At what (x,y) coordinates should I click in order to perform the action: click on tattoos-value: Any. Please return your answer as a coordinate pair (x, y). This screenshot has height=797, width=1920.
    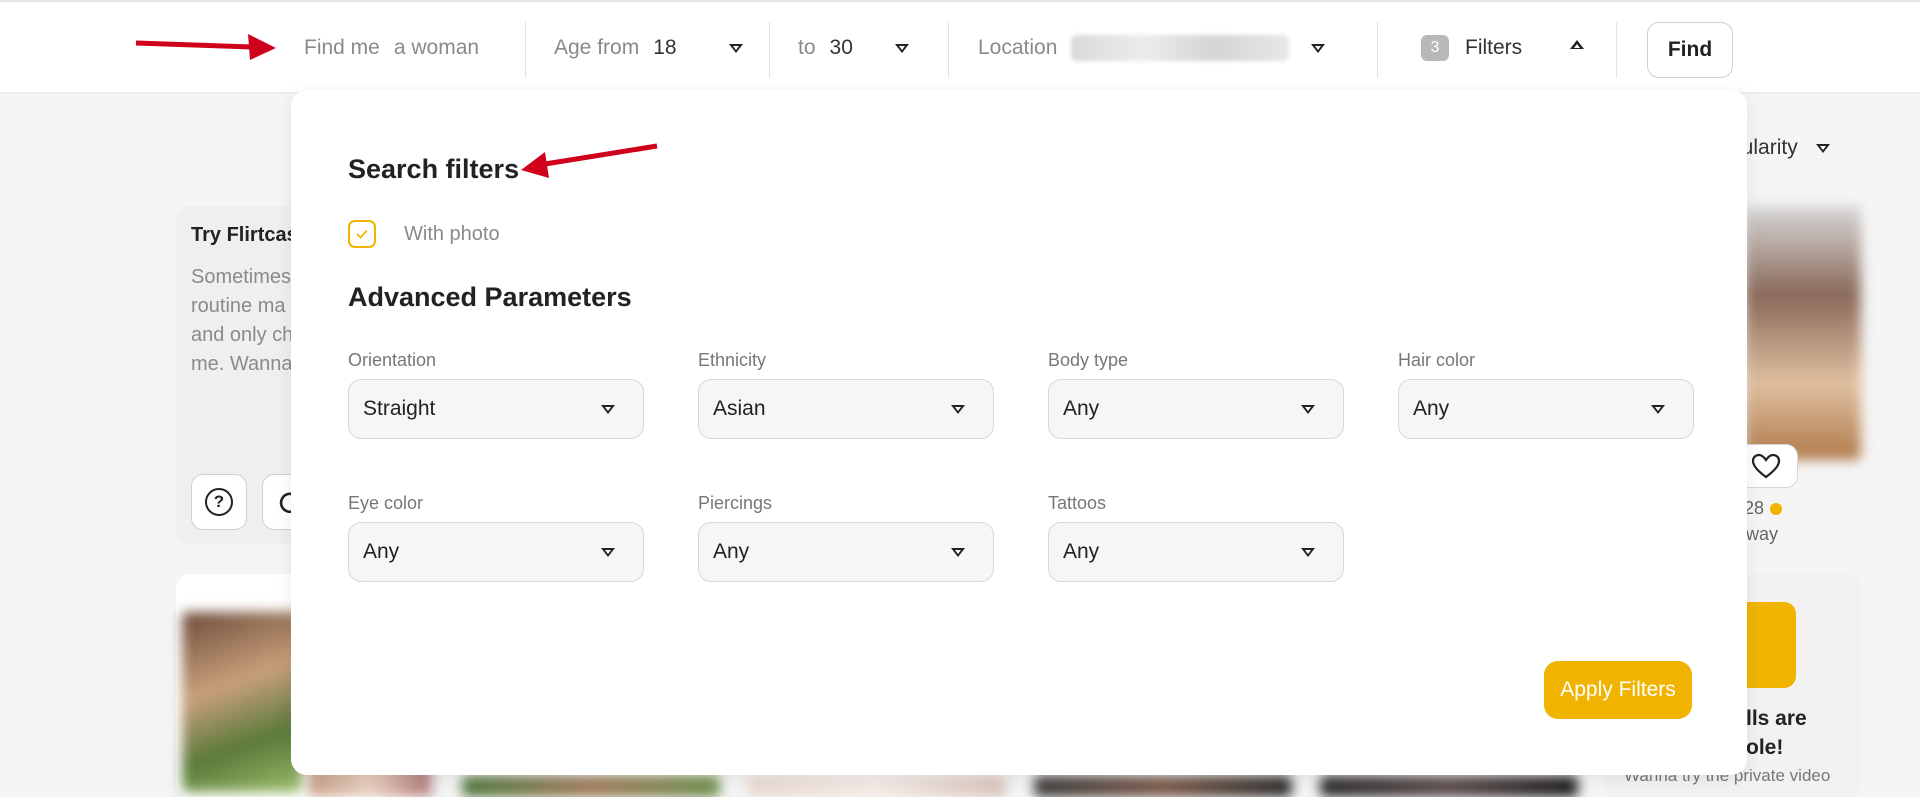
    Looking at the image, I should click on (1081, 551).